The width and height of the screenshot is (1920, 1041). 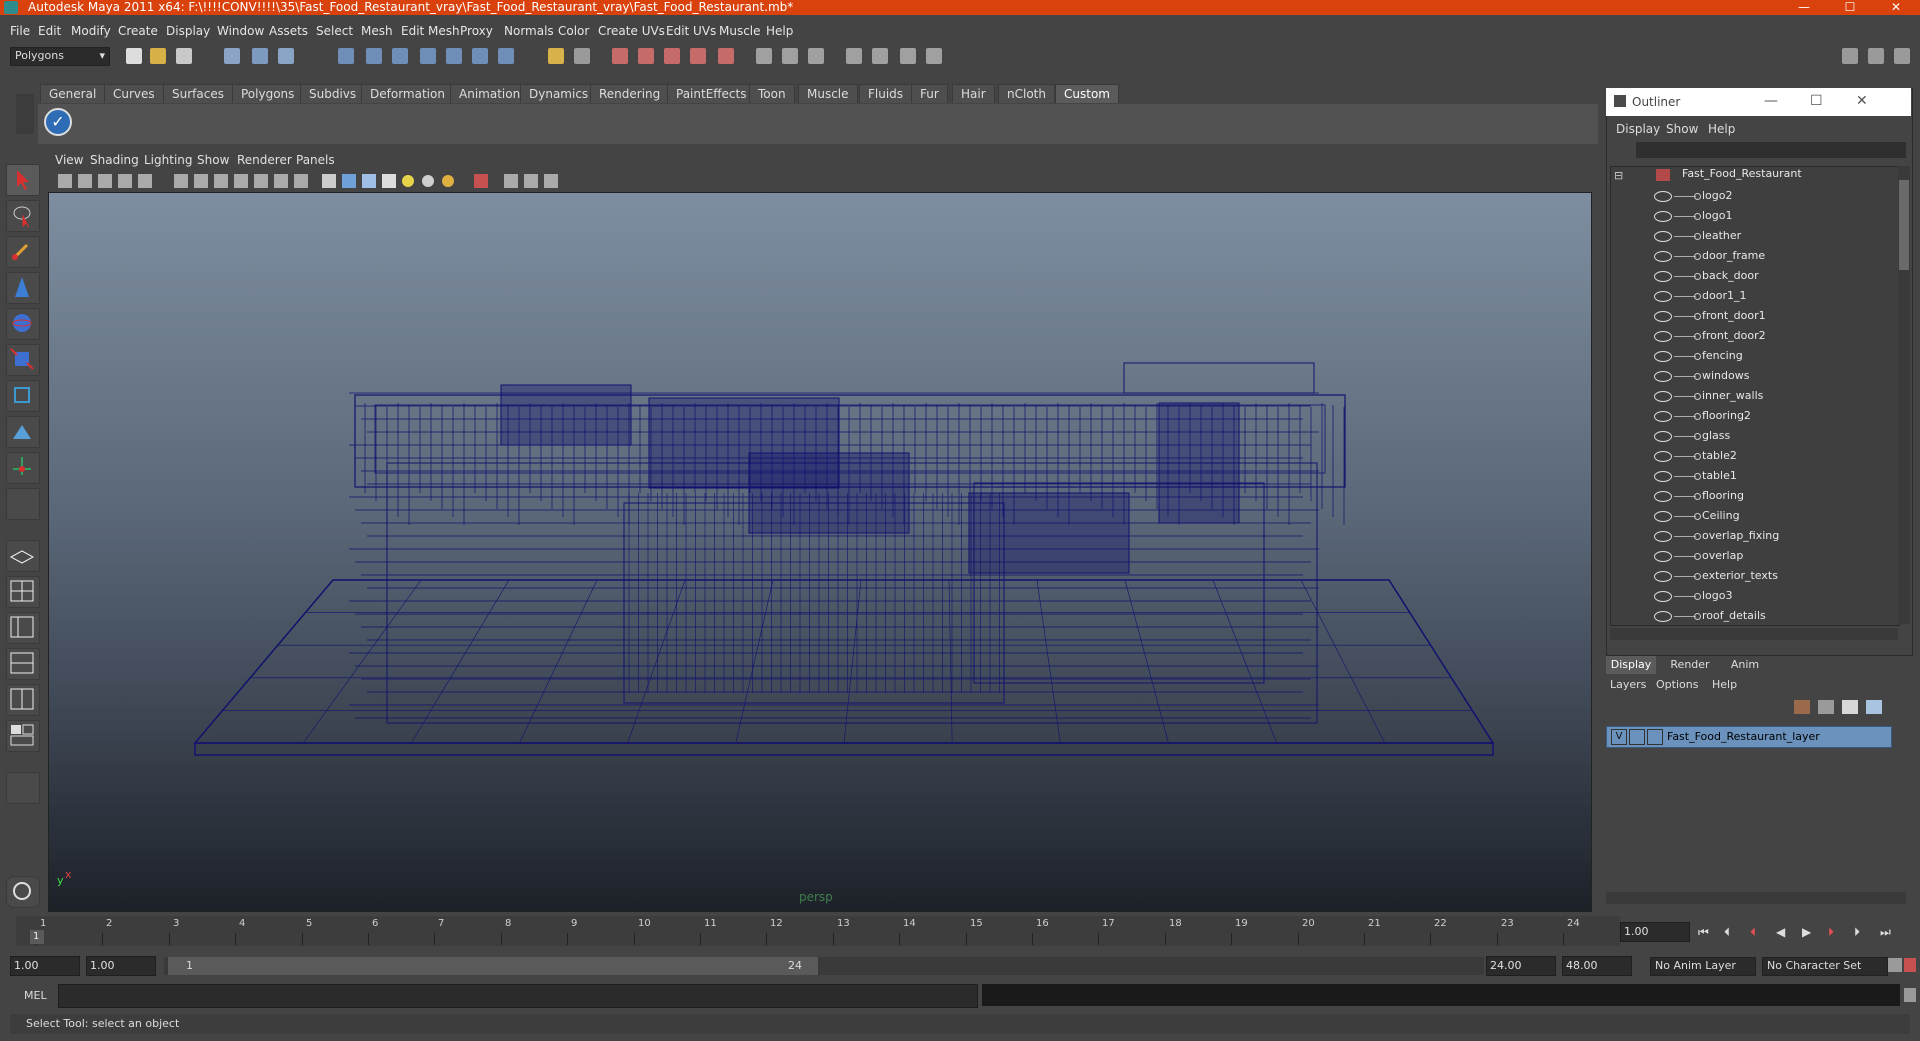 I want to click on outliner-item: overlap, so click(x=1770, y=556).